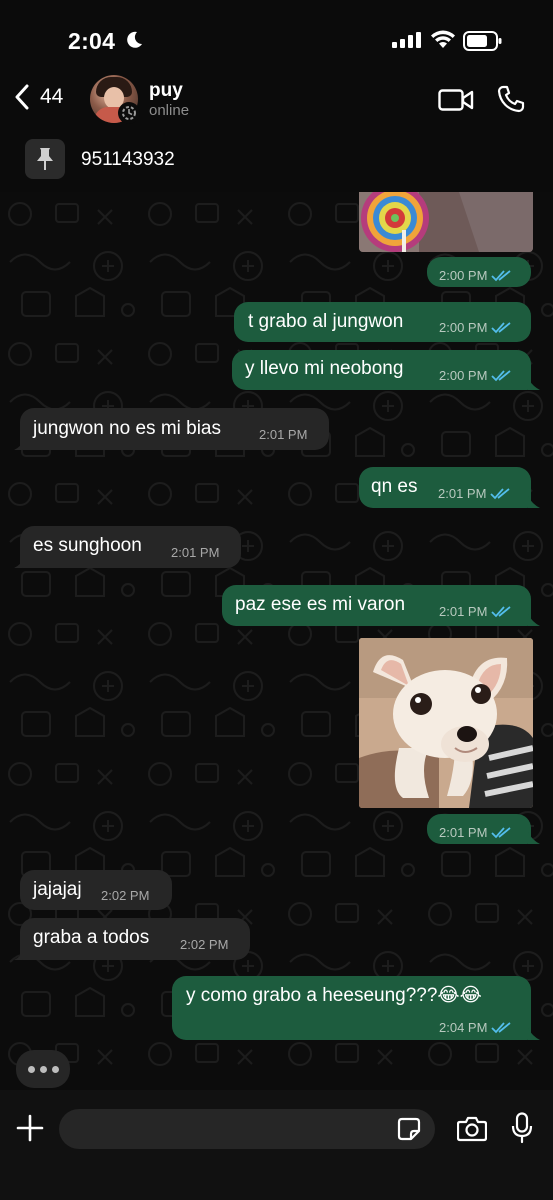 This screenshot has width=553, height=1200. I want to click on image-caption-bubble-1: 2:00 PM, so click(479, 272).